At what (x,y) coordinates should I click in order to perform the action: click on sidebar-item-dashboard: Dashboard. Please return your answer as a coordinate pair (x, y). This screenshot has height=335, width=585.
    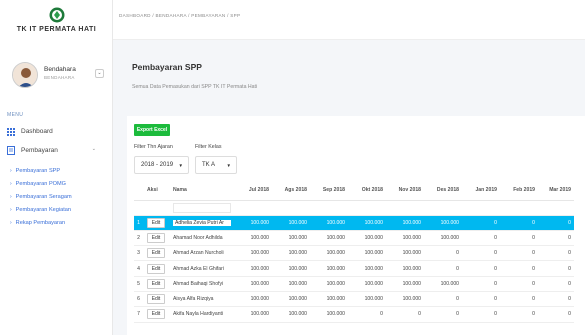
    Looking at the image, I should click on (56, 131).